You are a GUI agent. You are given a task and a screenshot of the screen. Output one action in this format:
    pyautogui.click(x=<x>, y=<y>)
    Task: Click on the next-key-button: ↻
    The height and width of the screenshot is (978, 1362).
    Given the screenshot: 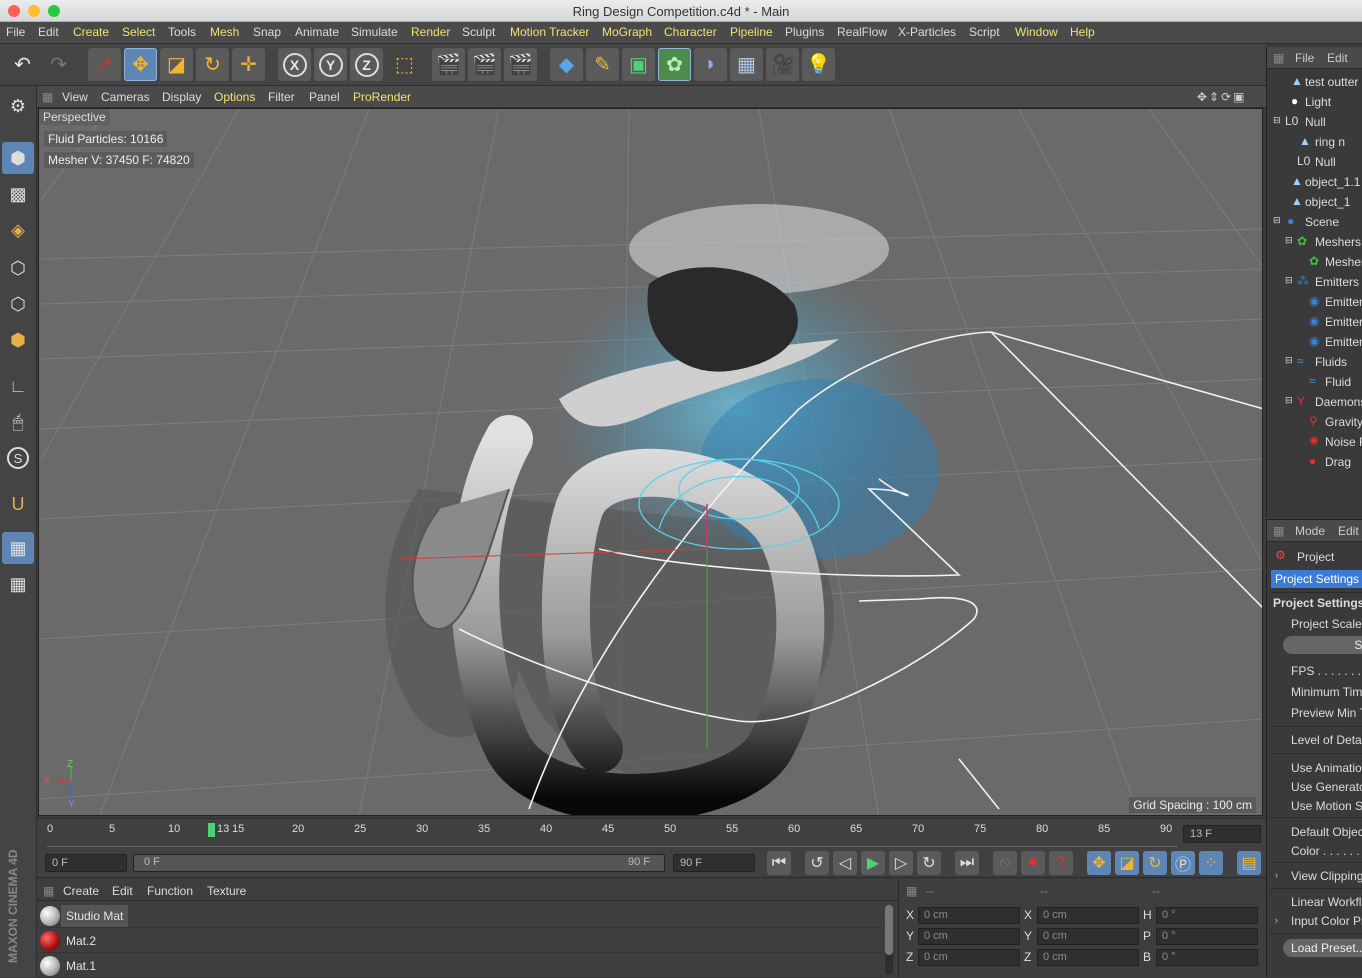 What is the action you would take?
    pyautogui.click(x=929, y=863)
    